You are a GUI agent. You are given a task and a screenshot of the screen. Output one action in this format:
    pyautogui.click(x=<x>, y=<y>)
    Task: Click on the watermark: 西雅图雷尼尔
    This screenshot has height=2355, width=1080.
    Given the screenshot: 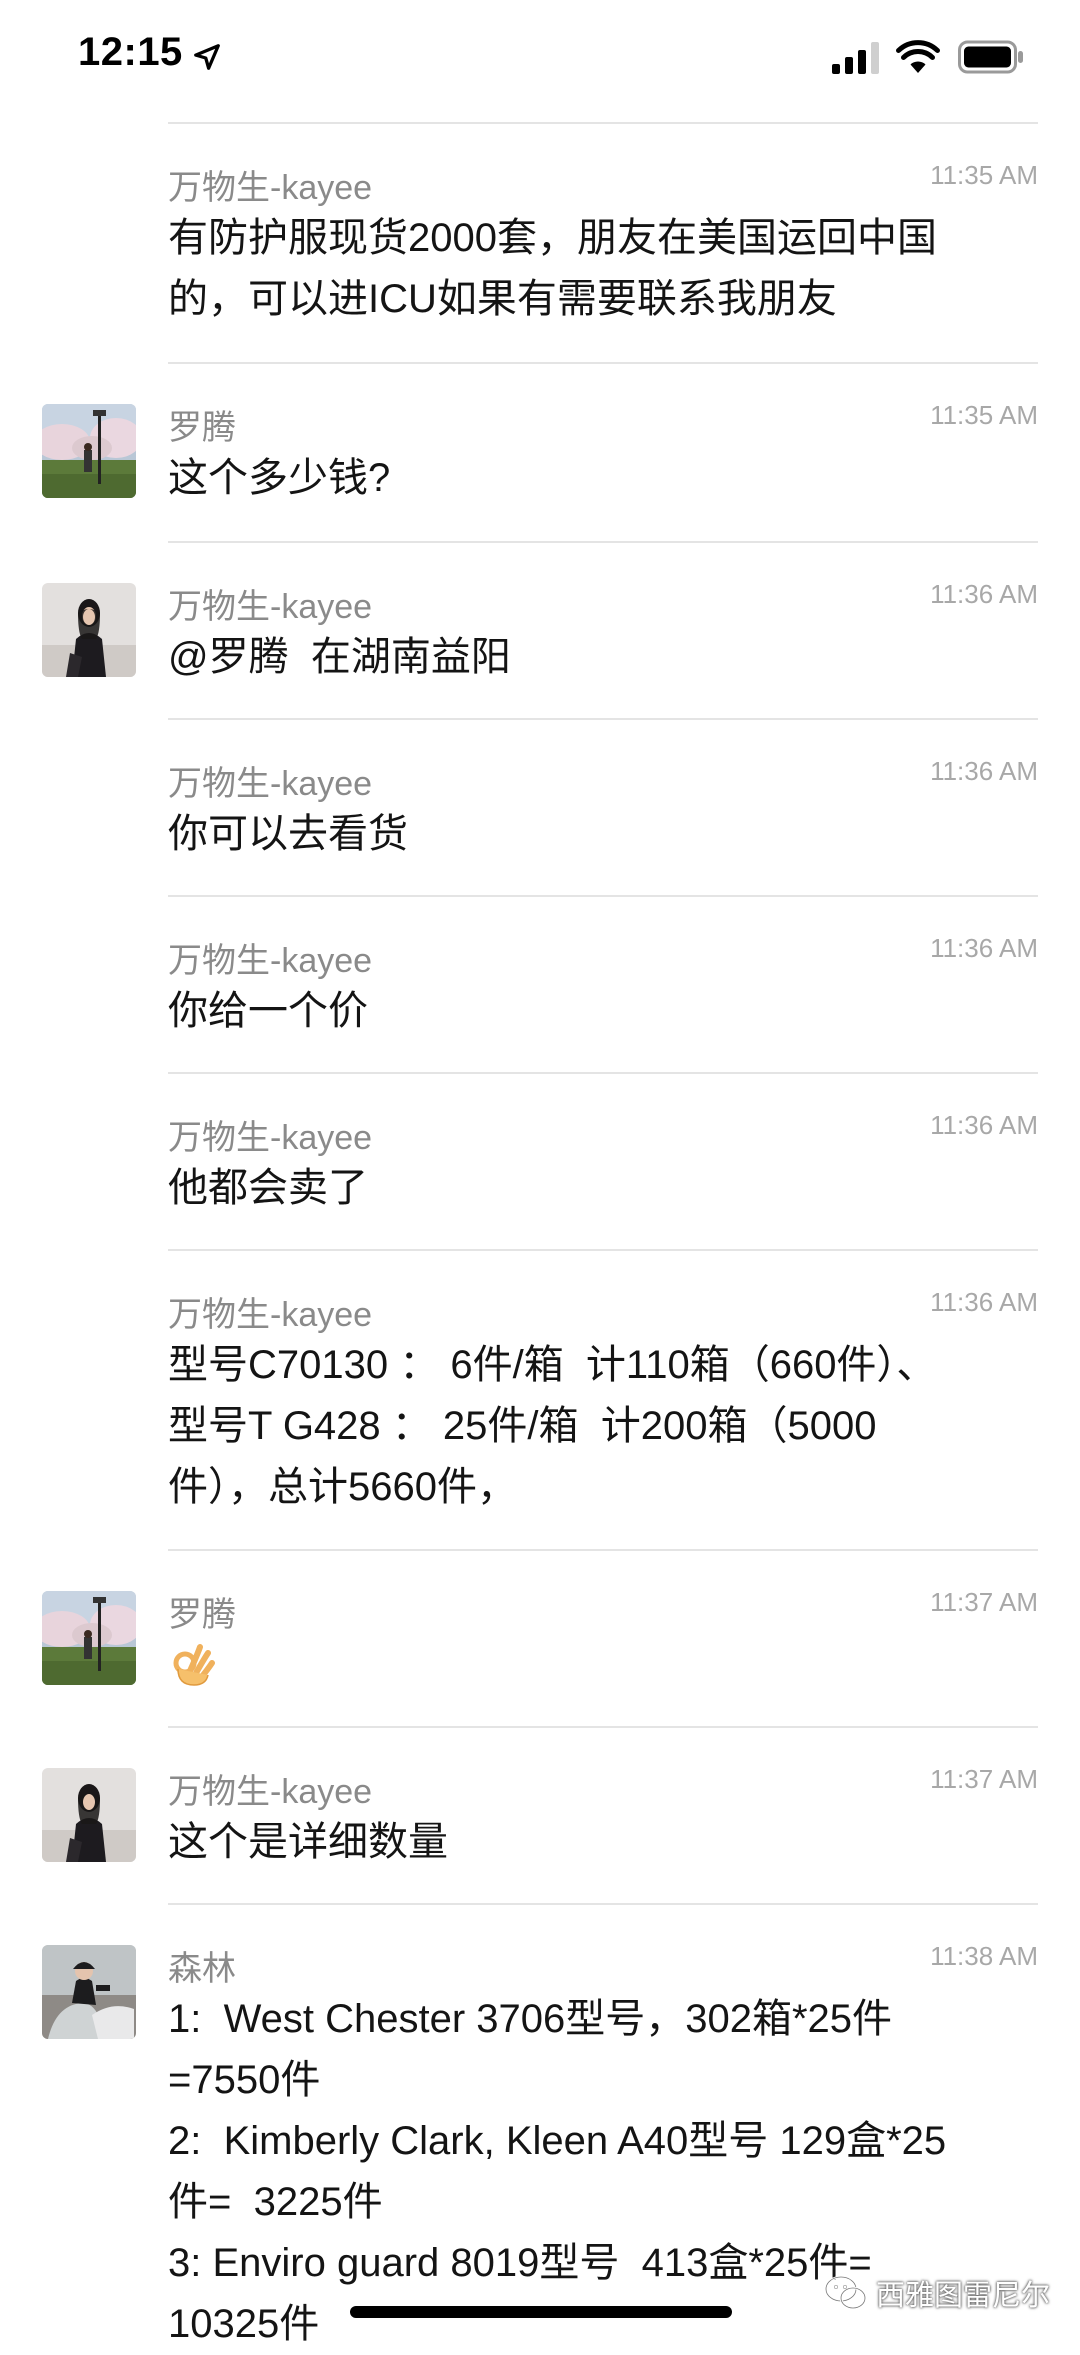 What is the action you would take?
    pyautogui.click(x=937, y=2293)
    